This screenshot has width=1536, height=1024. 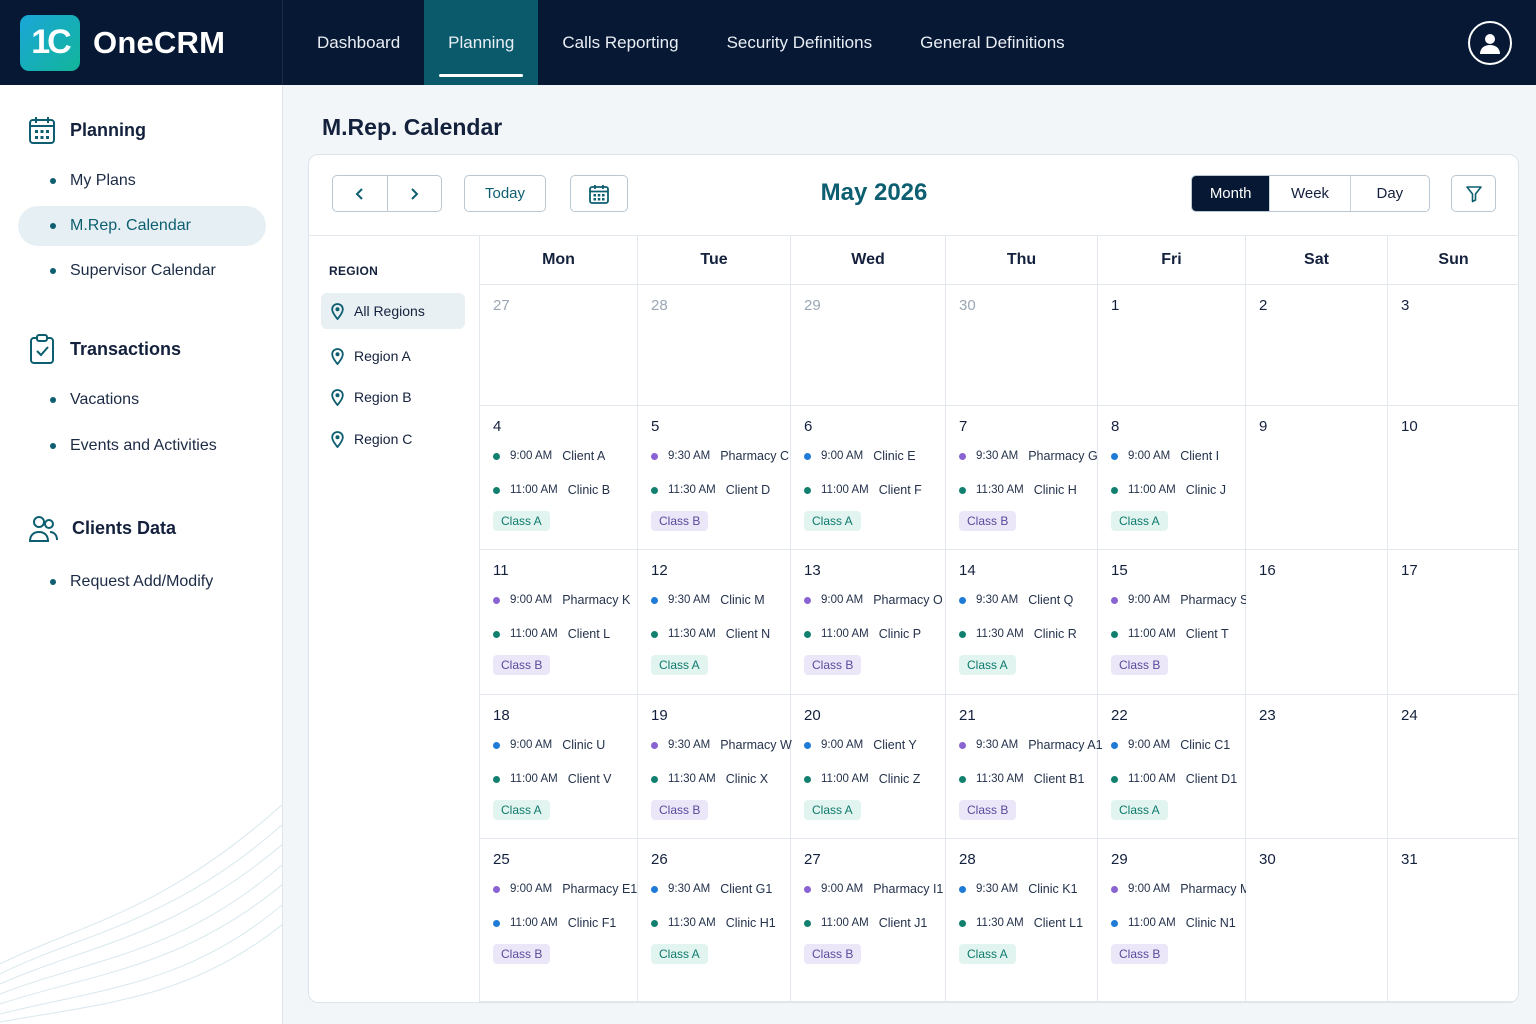 I want to click on calendar-event: 9:30 AM Clinic K1, so click(x=1028, y=889).